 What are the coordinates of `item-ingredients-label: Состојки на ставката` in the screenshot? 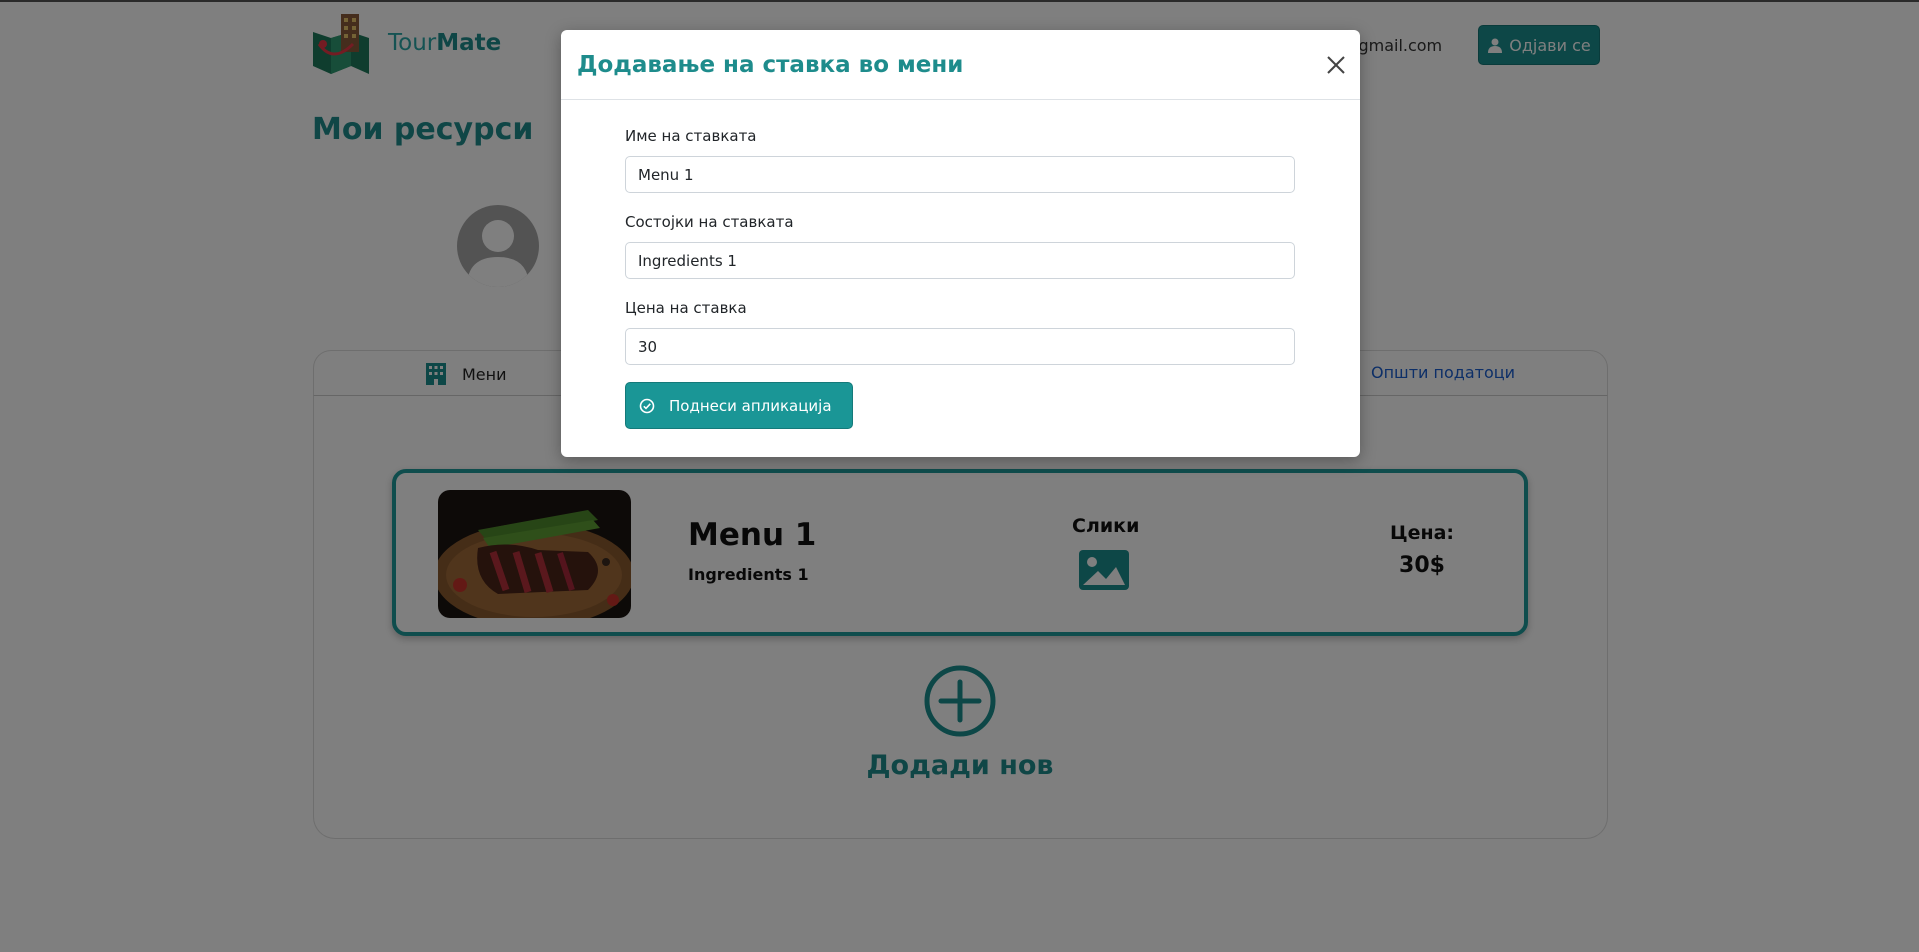 It's located at (709, 222).